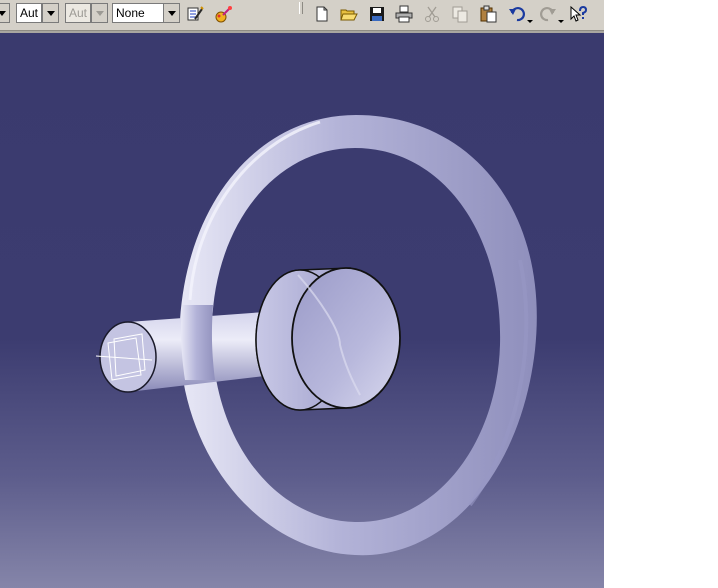 Image resolution: width=718 pixels, height=588 pixels. Describe the element at coordinates (346, 338) in the screenshot. I see `hub-face` at that location.